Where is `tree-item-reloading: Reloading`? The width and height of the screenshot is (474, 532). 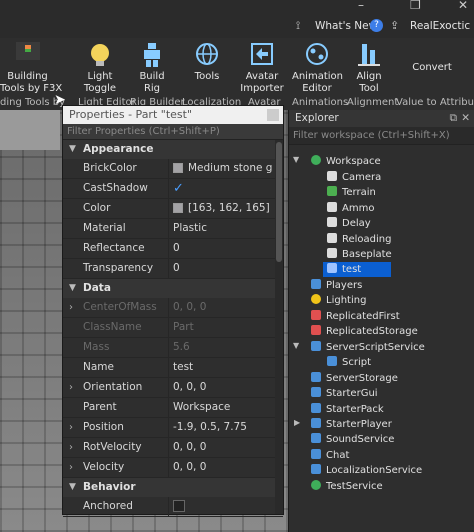 tree-item-reloading: Reloading is located at coordinates (359, 239).